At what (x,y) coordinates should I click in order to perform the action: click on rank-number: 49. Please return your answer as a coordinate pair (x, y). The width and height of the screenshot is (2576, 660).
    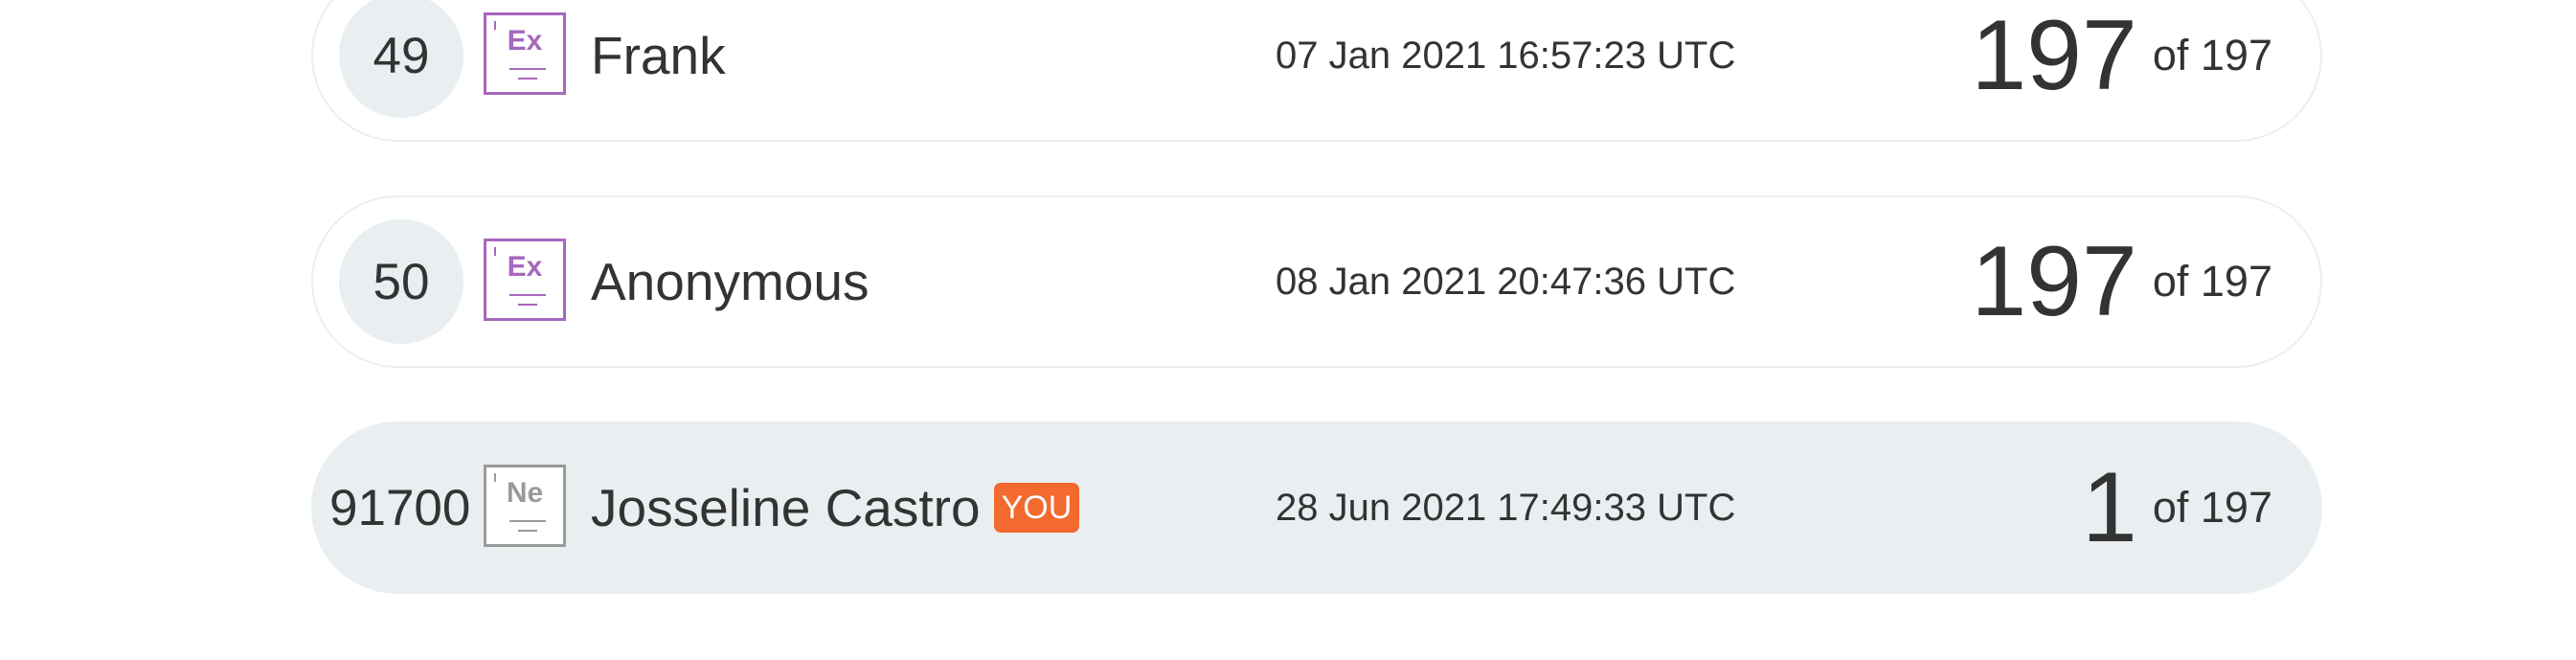
    Looking at the image, I should click on (401, 59).